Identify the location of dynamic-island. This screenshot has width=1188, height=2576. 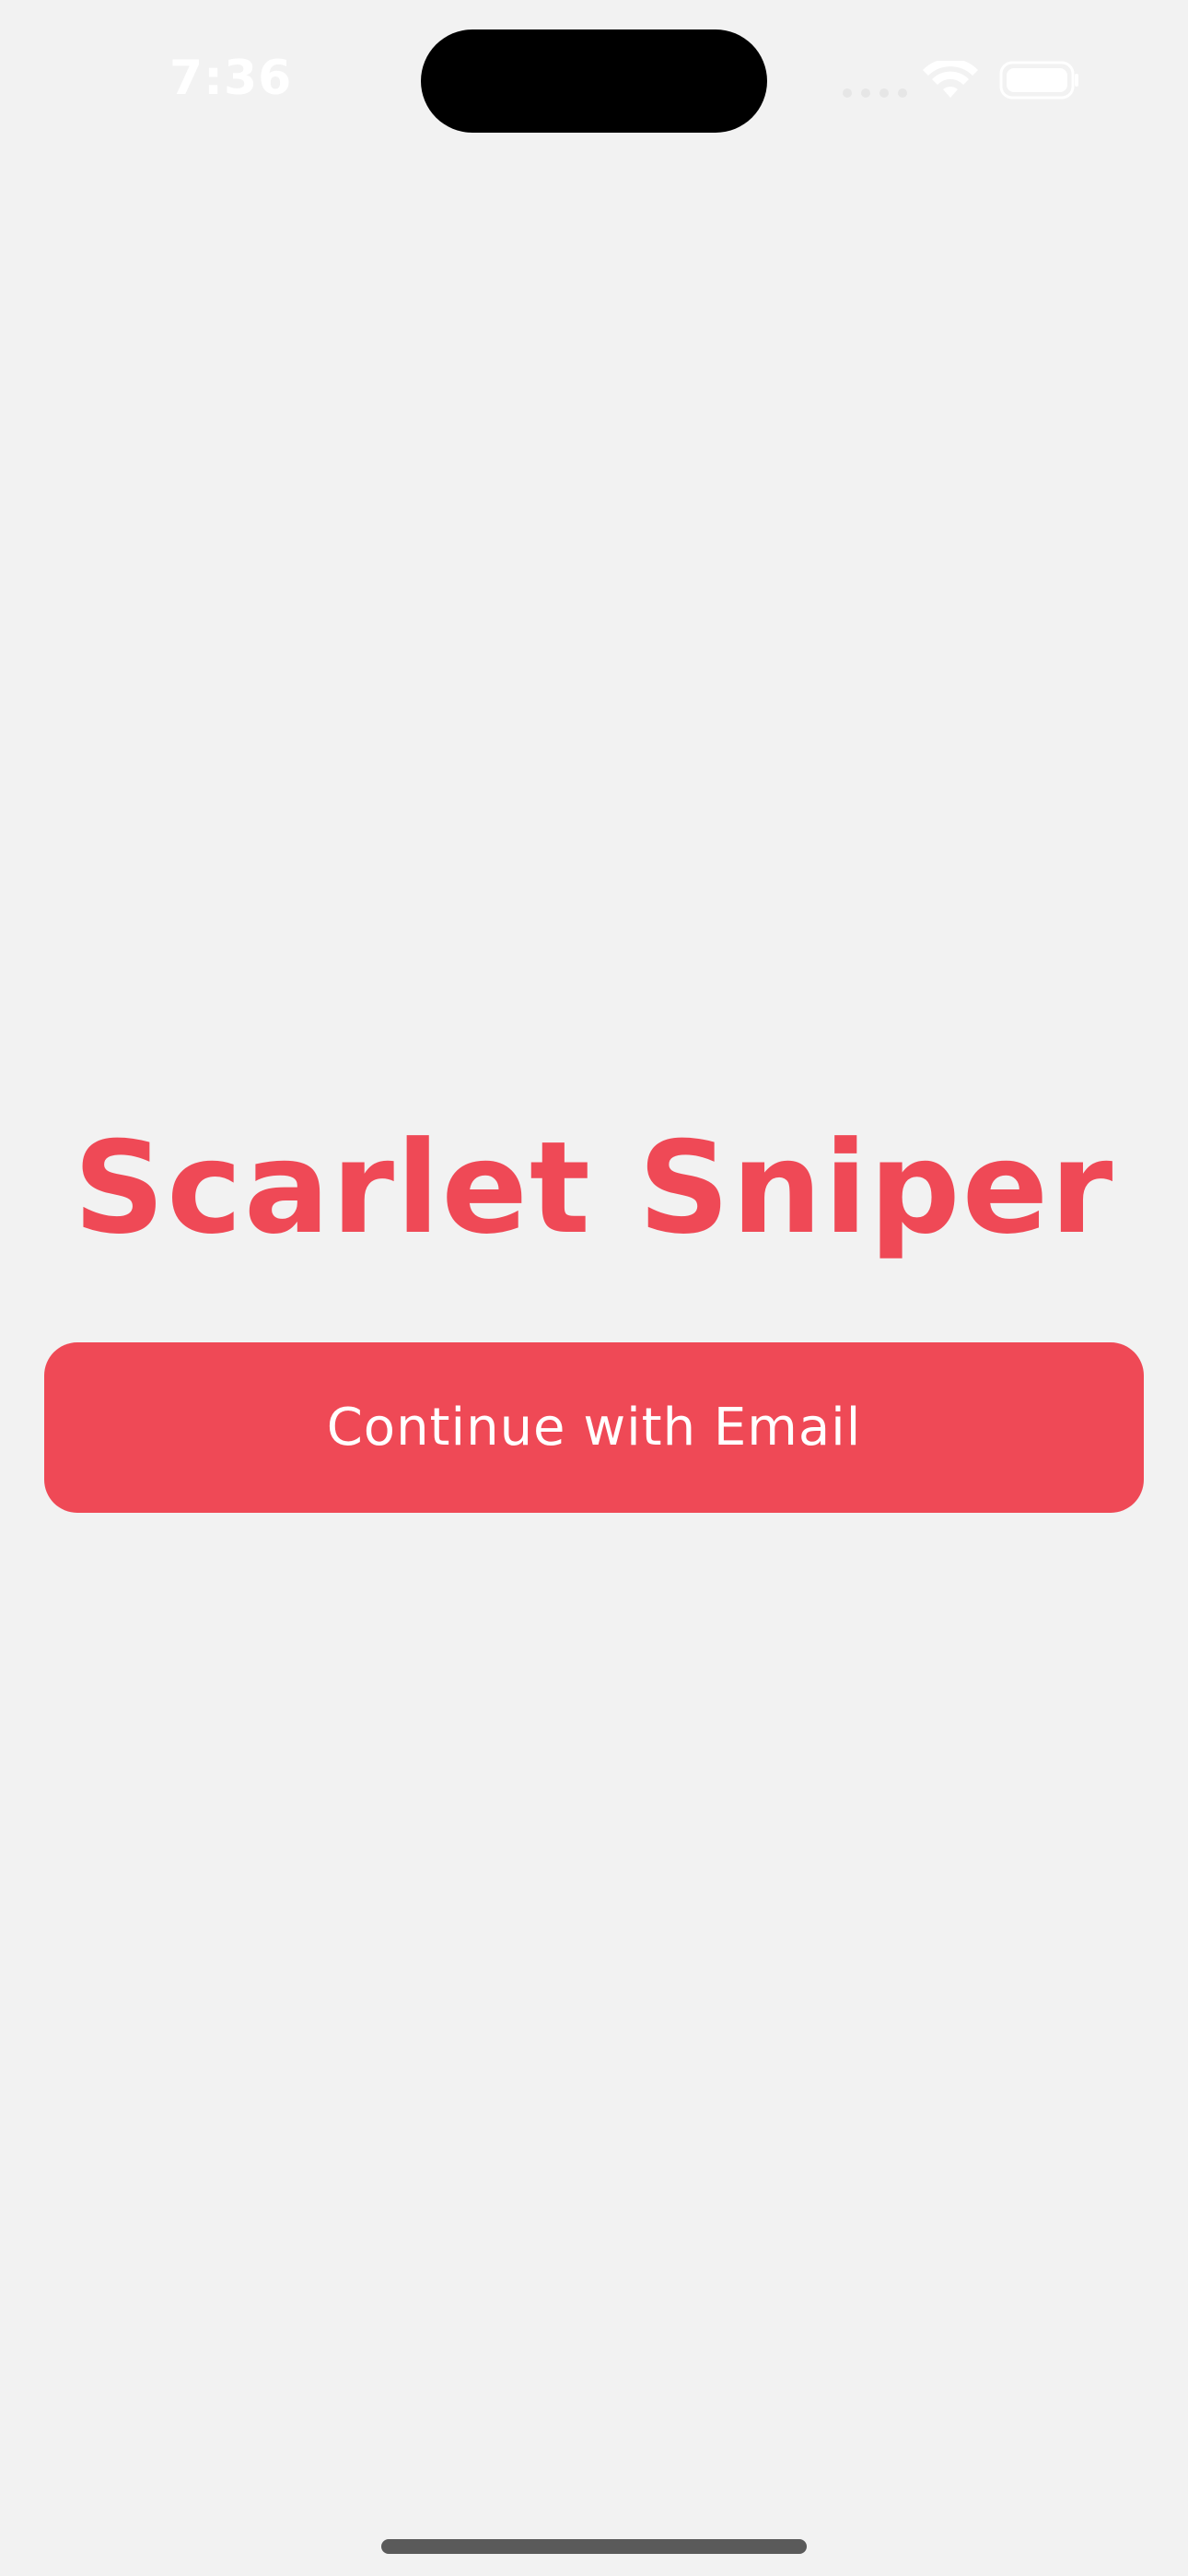
(594, 81).